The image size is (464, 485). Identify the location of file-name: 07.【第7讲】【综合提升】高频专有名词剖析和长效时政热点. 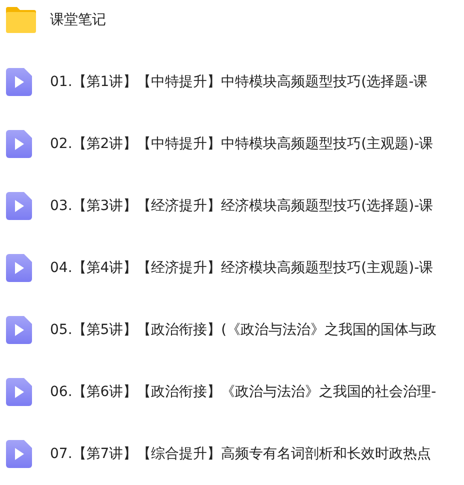
(241, 454).